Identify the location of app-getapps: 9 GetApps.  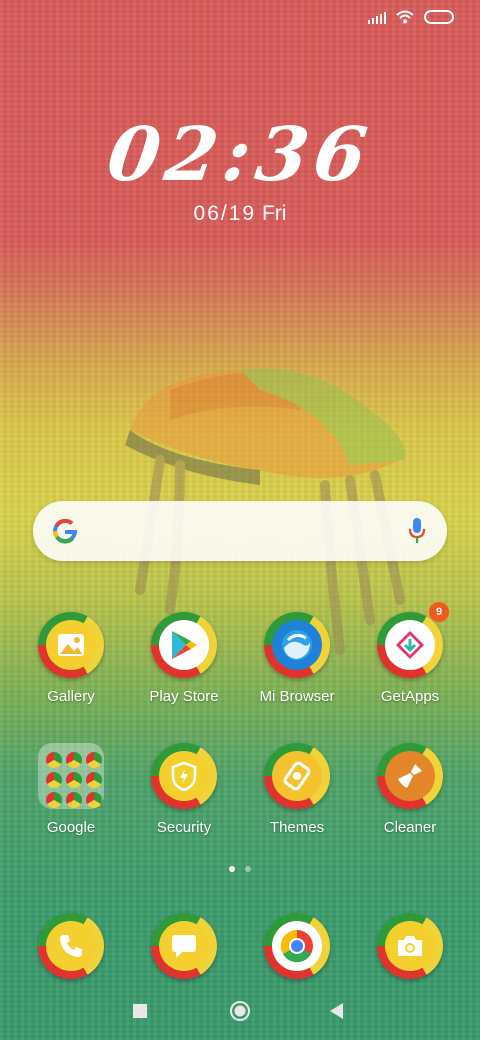
(410, 653).